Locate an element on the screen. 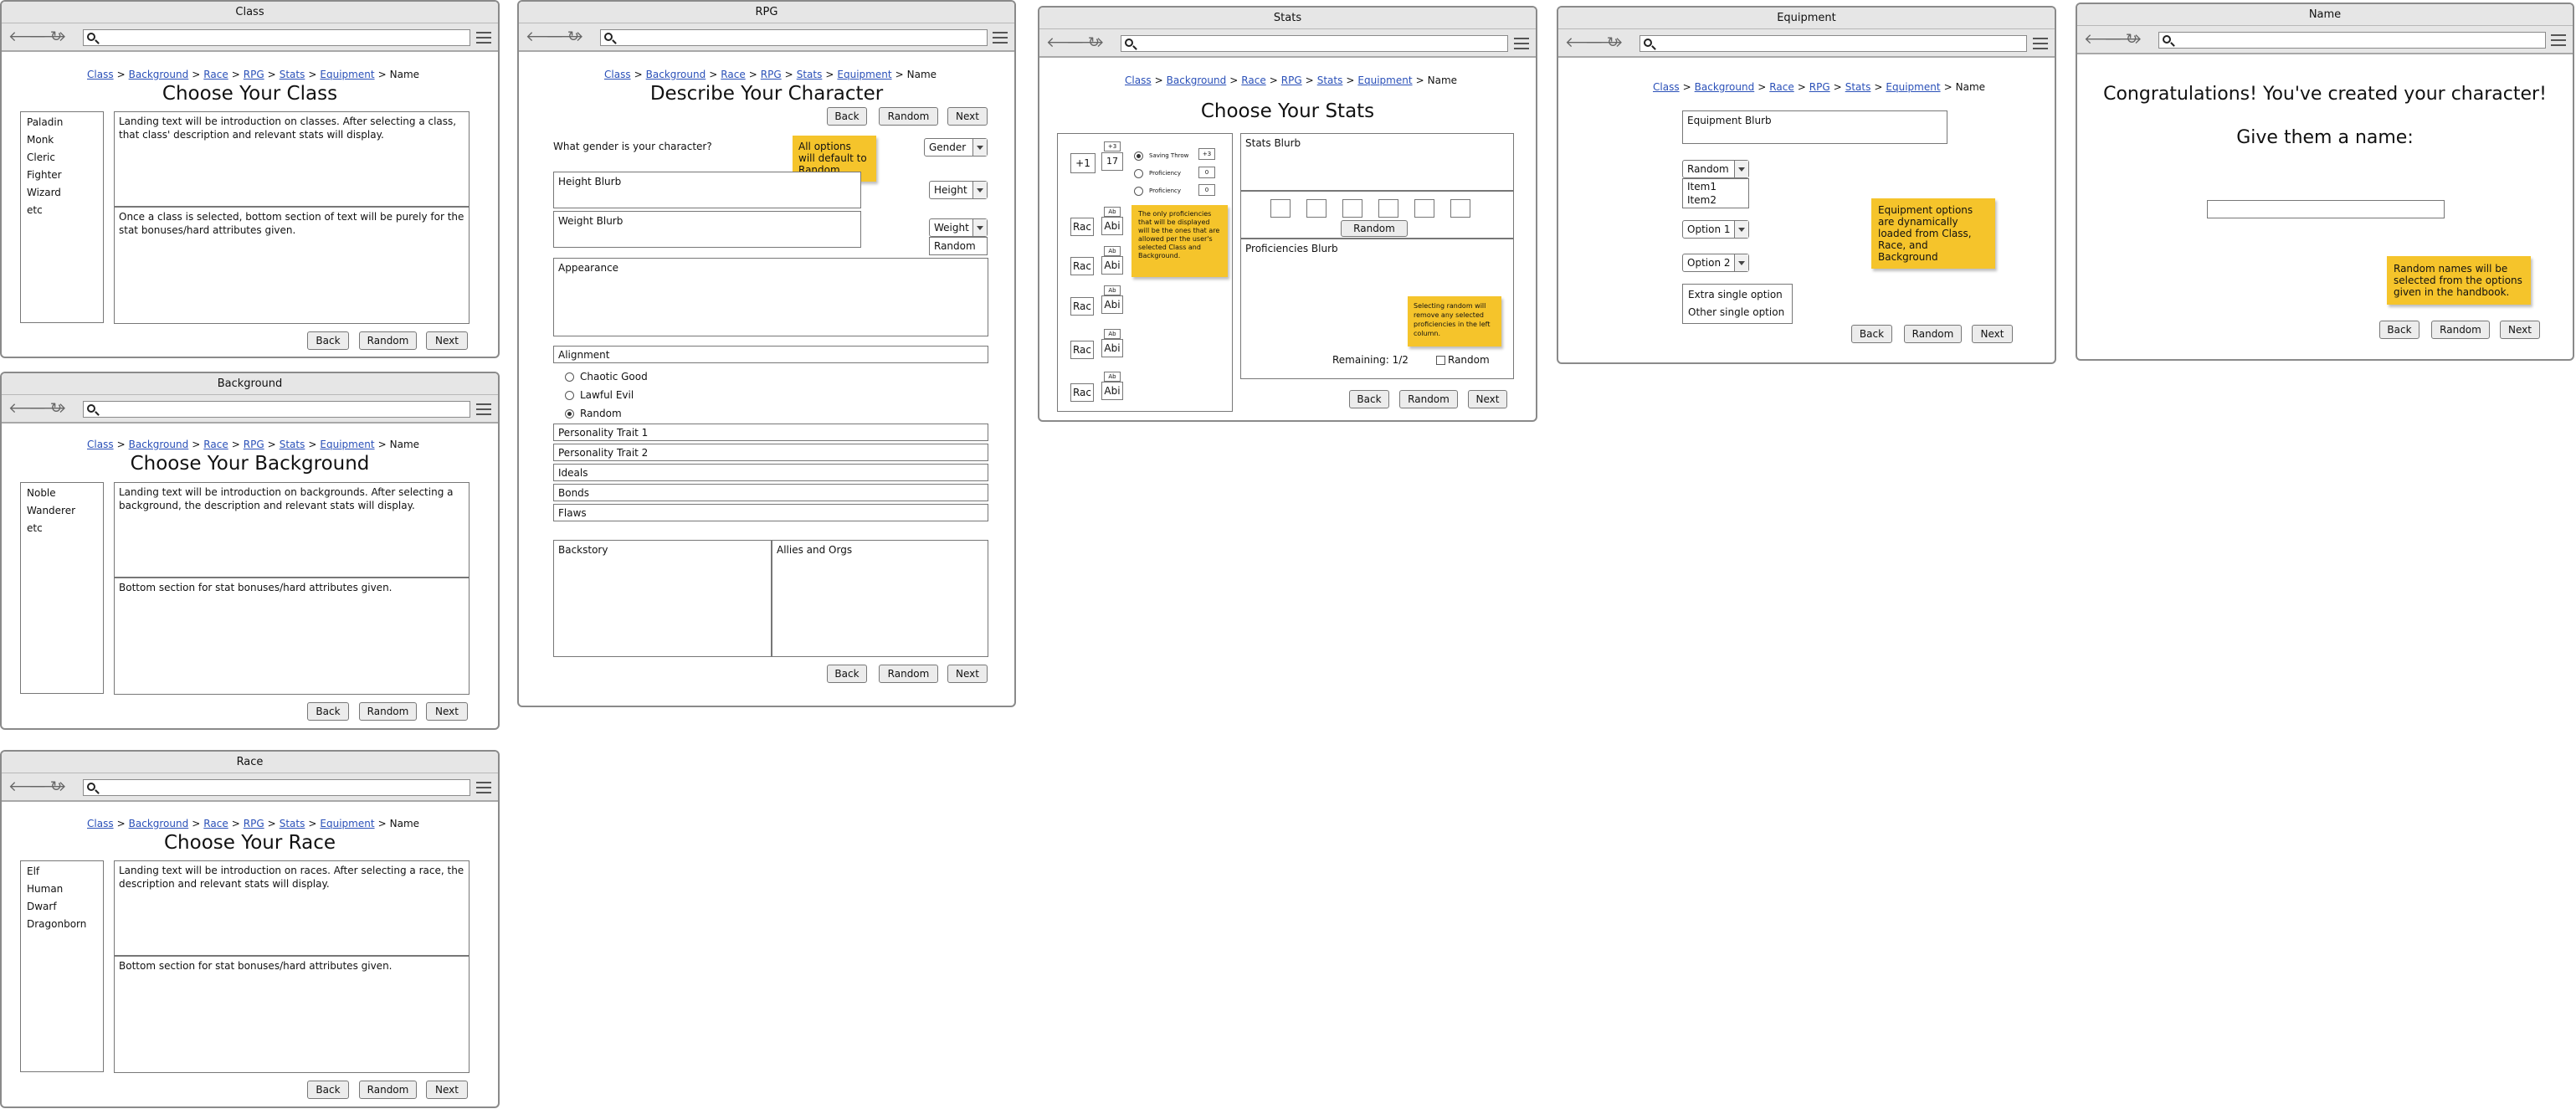  checkbox is located at coordinates (1440, 360).